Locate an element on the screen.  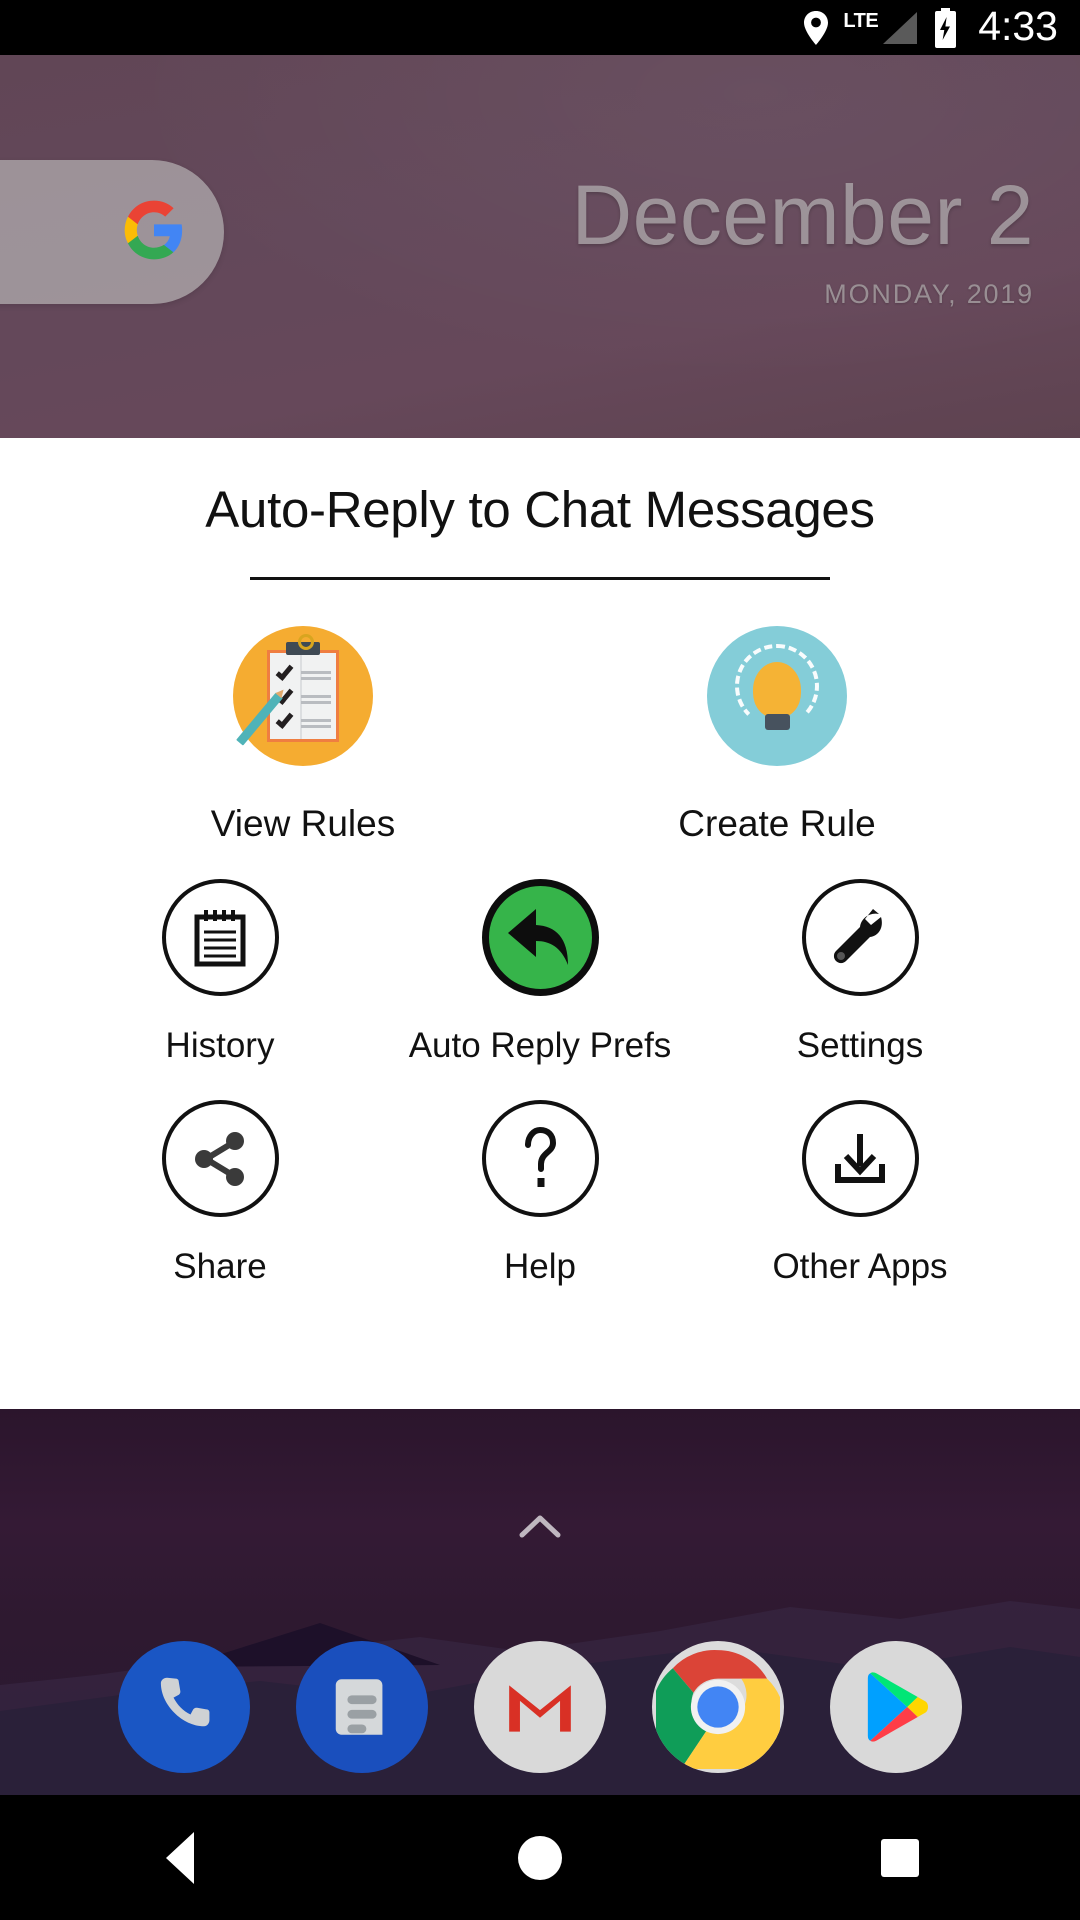
action-auto-reply-prefs: Auto Reply Prefs is located at coordinates (540, 972).